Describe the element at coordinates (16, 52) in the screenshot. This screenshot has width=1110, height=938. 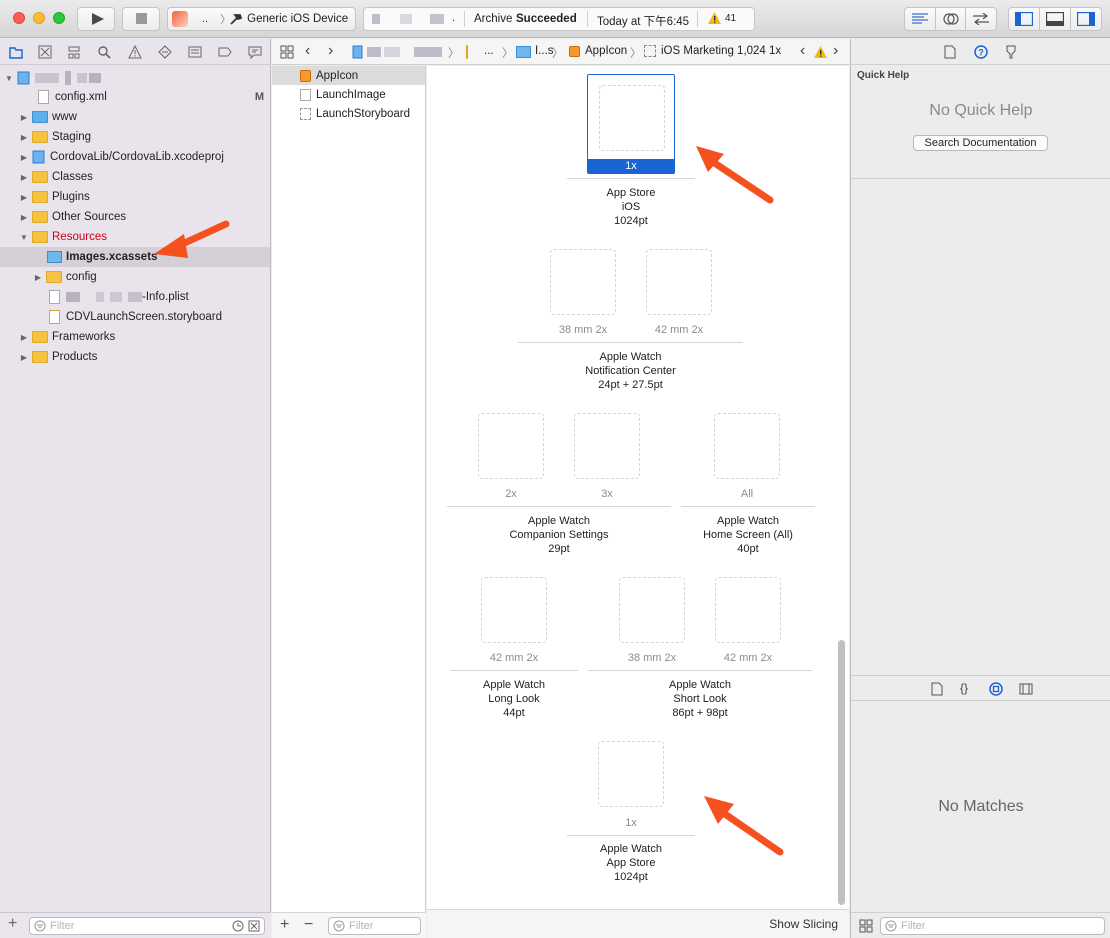
I see `folder-icon` at that location.